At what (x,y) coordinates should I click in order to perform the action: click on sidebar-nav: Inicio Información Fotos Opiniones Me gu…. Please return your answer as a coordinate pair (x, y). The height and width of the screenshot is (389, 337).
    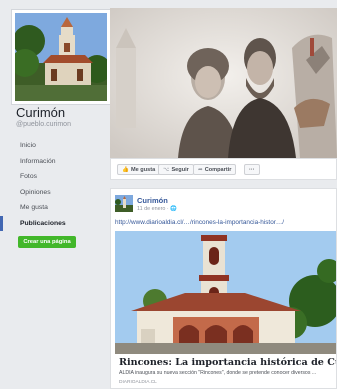
    Looking at the image, I should click on (52, 184).